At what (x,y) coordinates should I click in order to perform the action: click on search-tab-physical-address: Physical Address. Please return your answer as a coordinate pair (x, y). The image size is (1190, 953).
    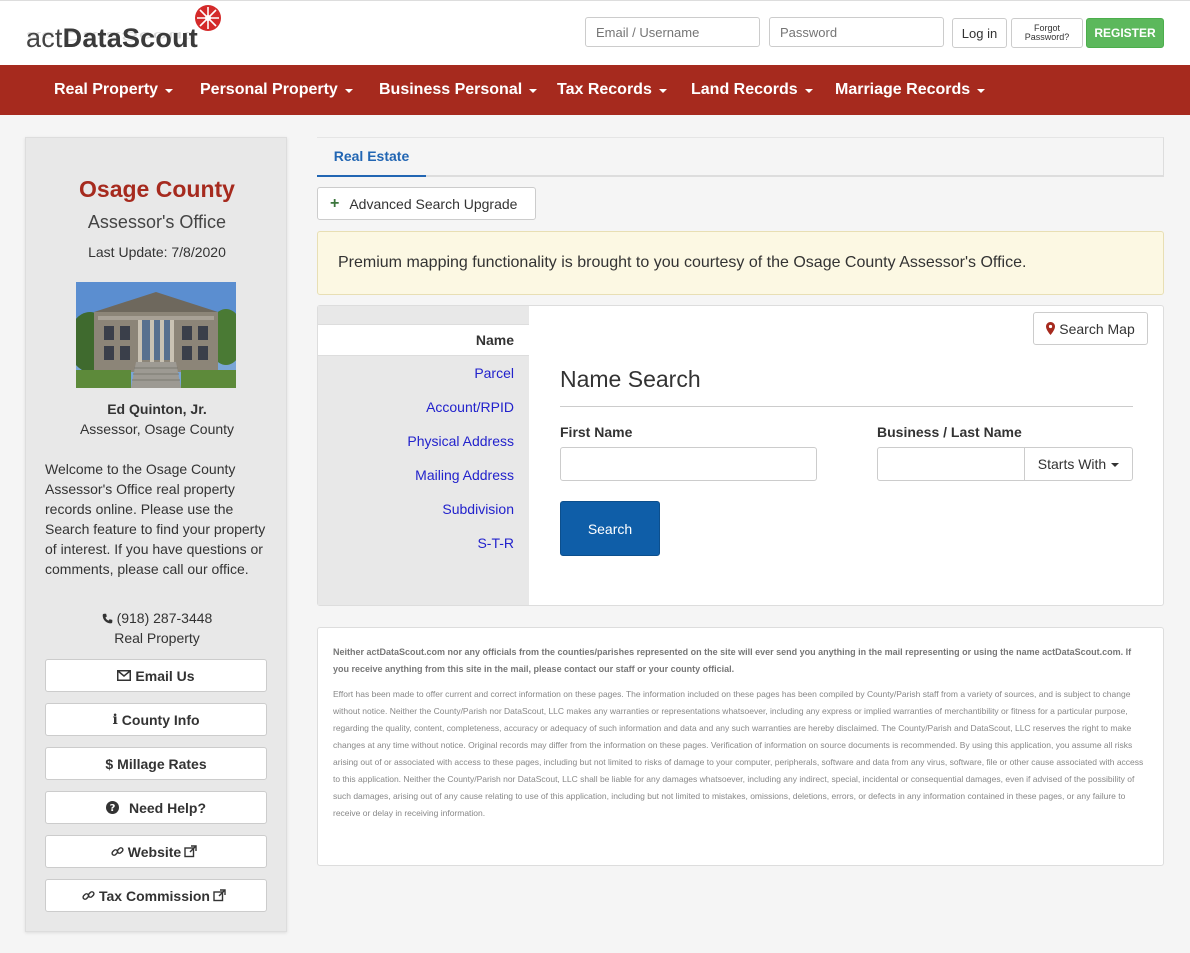
    Looking at the image, I should click on (423, 441).